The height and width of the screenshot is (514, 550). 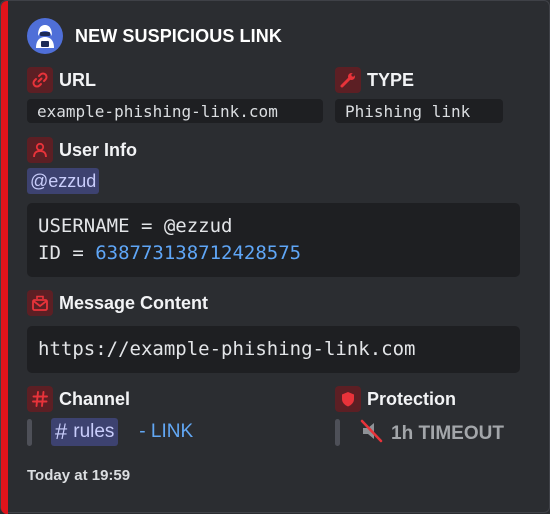 I want to click on channel-mention: # rules, so click(x=85, y=432).